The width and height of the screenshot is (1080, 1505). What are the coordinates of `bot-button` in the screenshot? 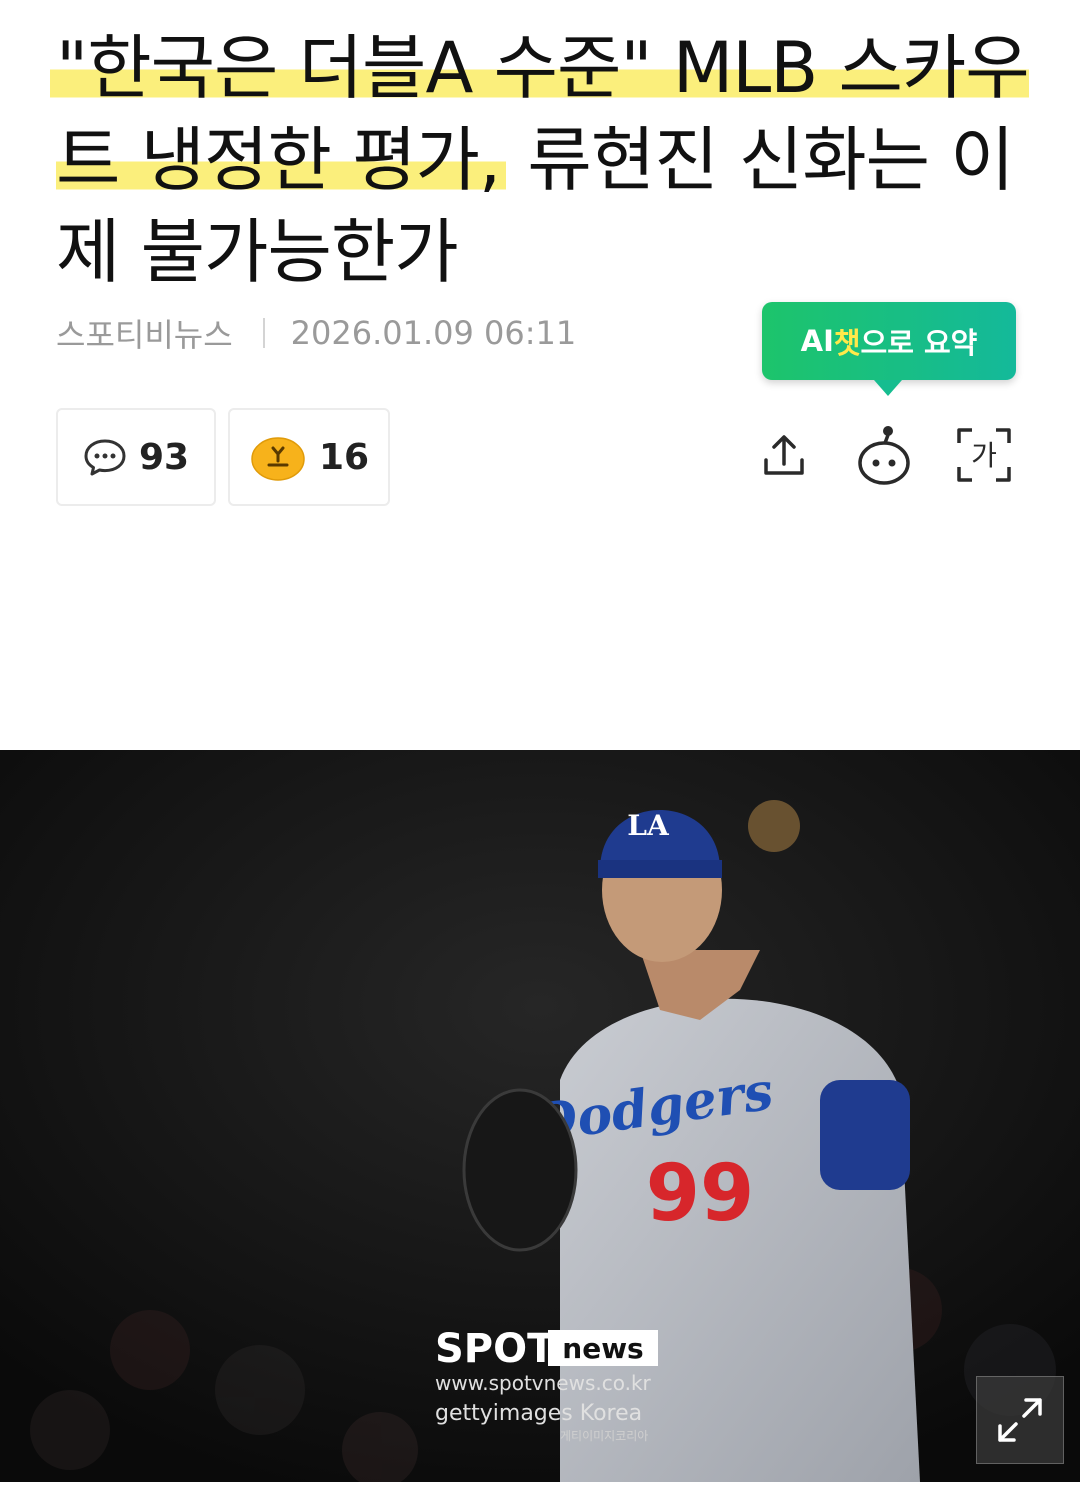 It's located at (884, 455).